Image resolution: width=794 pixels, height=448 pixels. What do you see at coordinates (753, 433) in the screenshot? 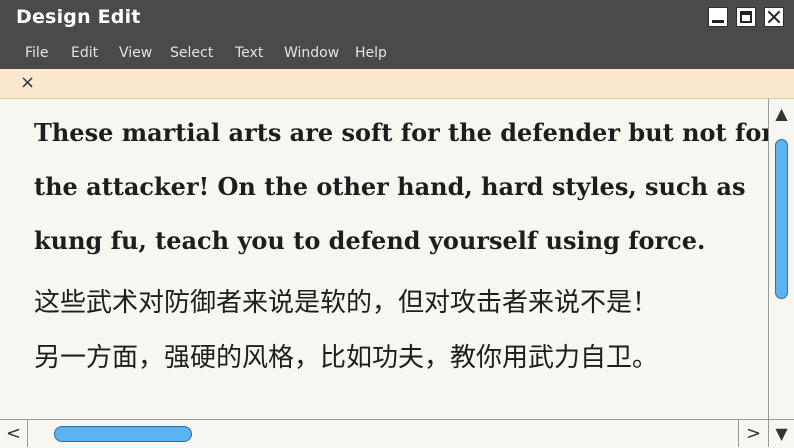
I see `scroll-right-icon: >` at bounding box center [753, 433].